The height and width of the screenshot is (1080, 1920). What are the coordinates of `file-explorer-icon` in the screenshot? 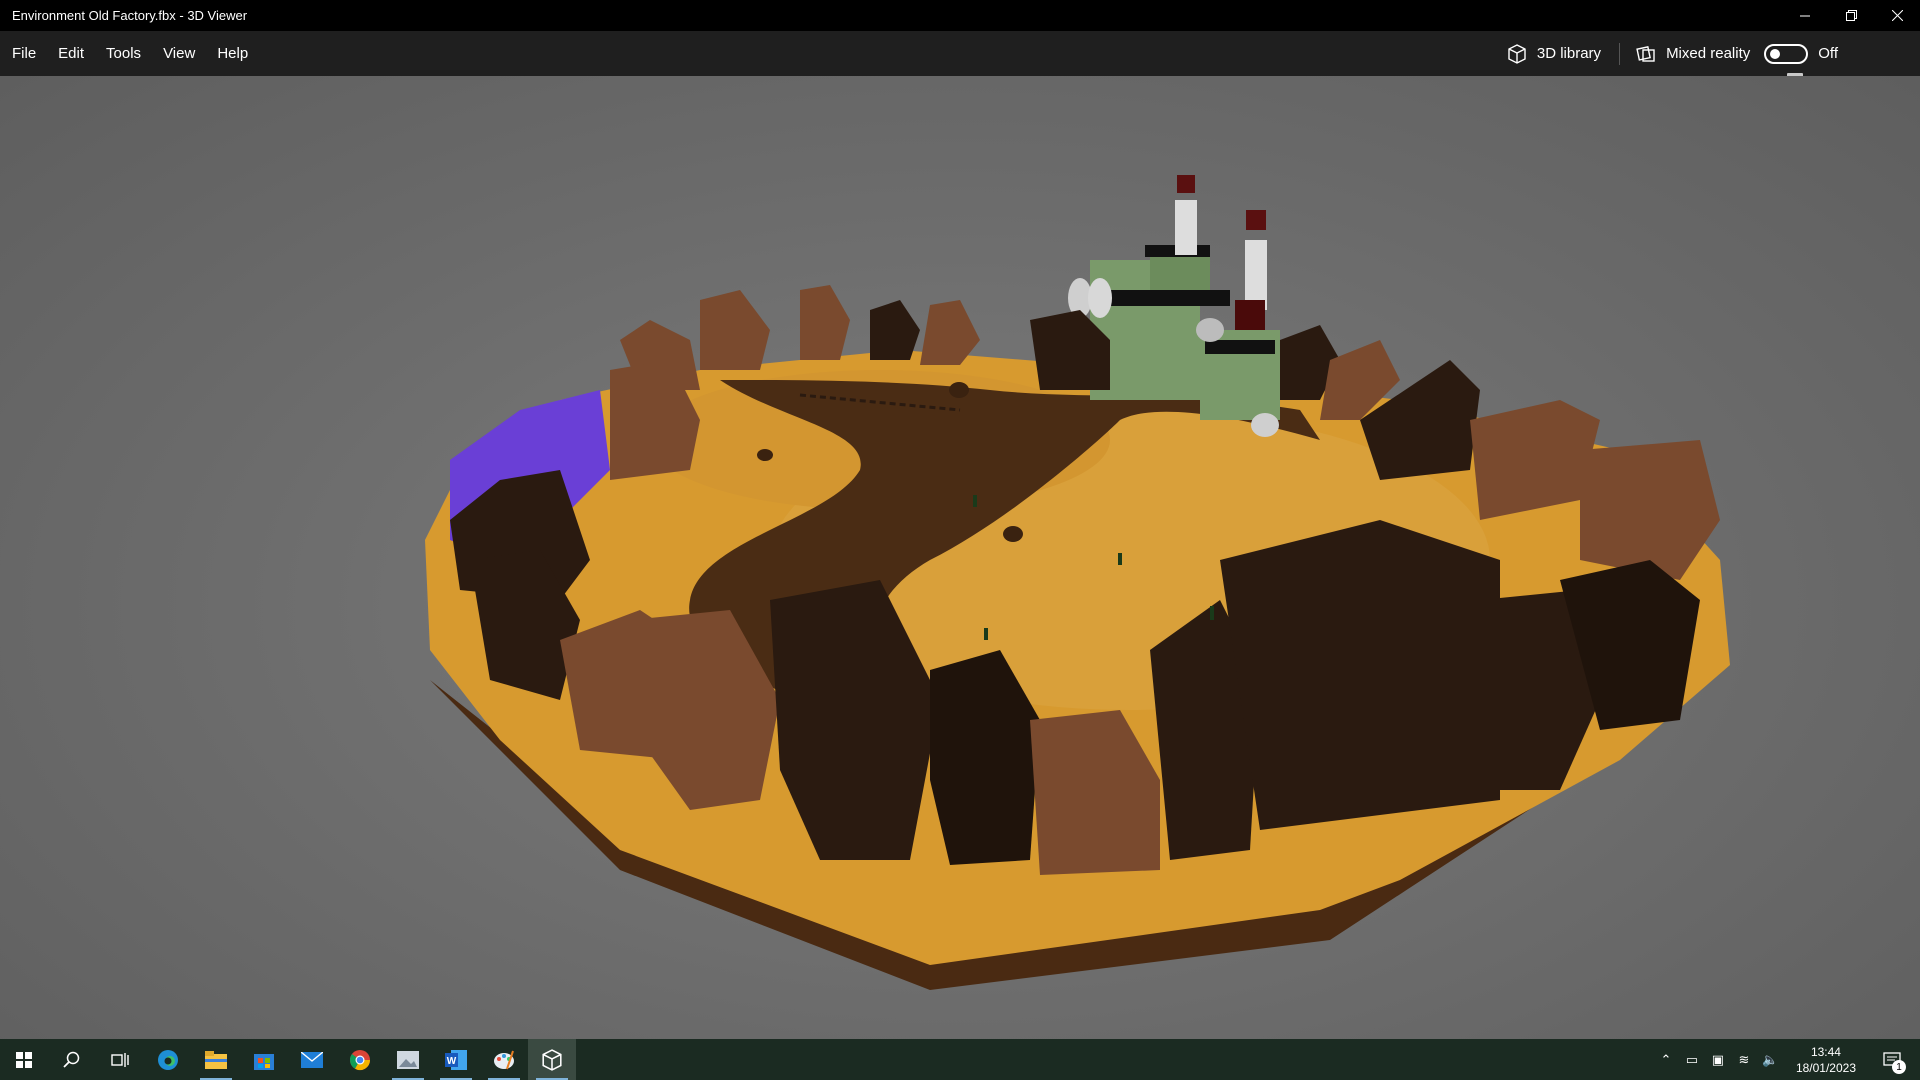 It's located at (216, 1059).